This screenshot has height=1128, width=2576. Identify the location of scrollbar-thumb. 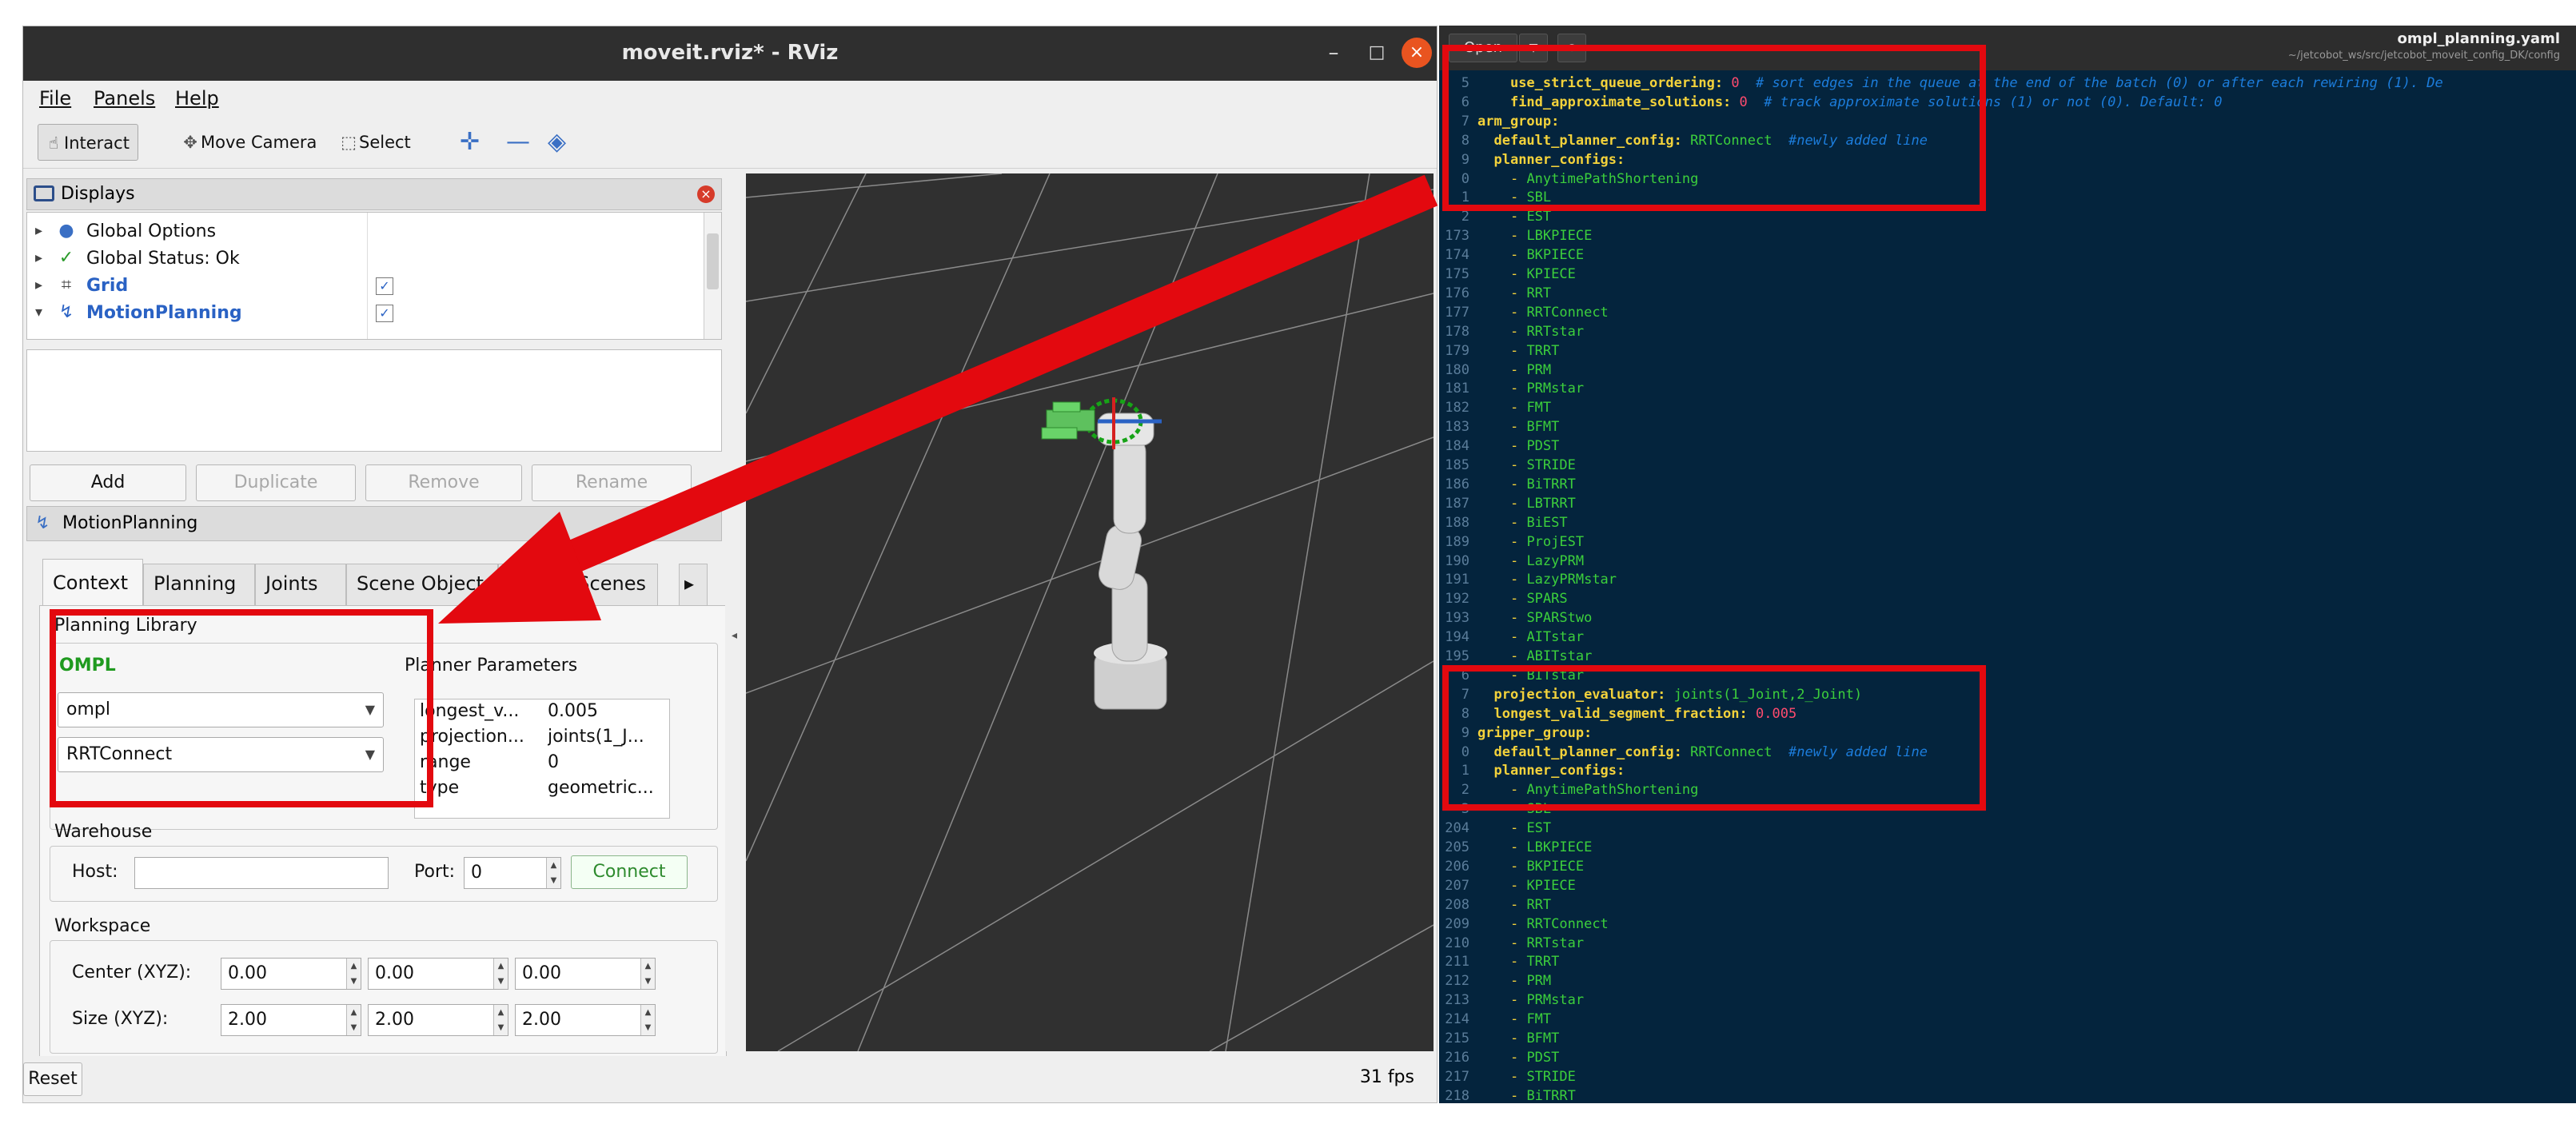
(713, 261).